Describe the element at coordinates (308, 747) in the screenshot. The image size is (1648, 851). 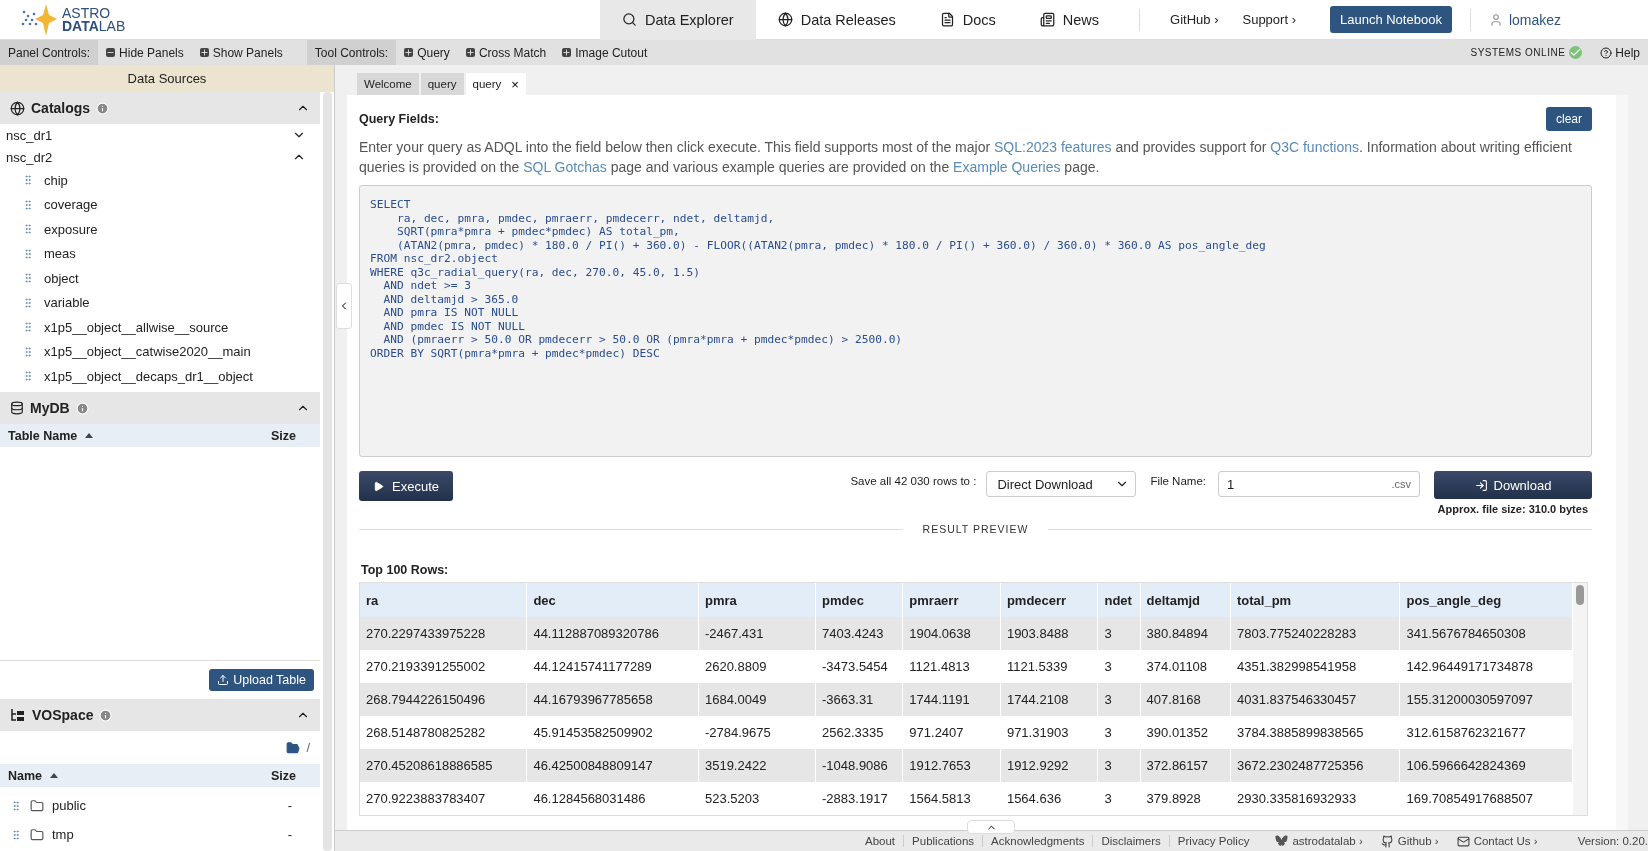
I see `path-text: /` at that location.